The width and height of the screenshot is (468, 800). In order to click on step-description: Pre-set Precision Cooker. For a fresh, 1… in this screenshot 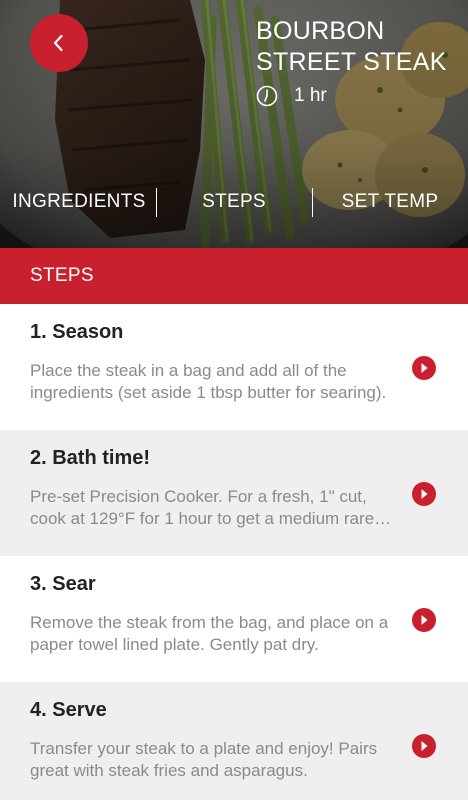, I will do `click(202, 507)`.